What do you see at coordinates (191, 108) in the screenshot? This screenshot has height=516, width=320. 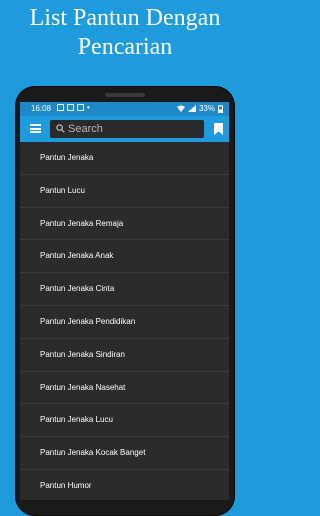 I see `signal-icon` at bounding box center [191, 108].